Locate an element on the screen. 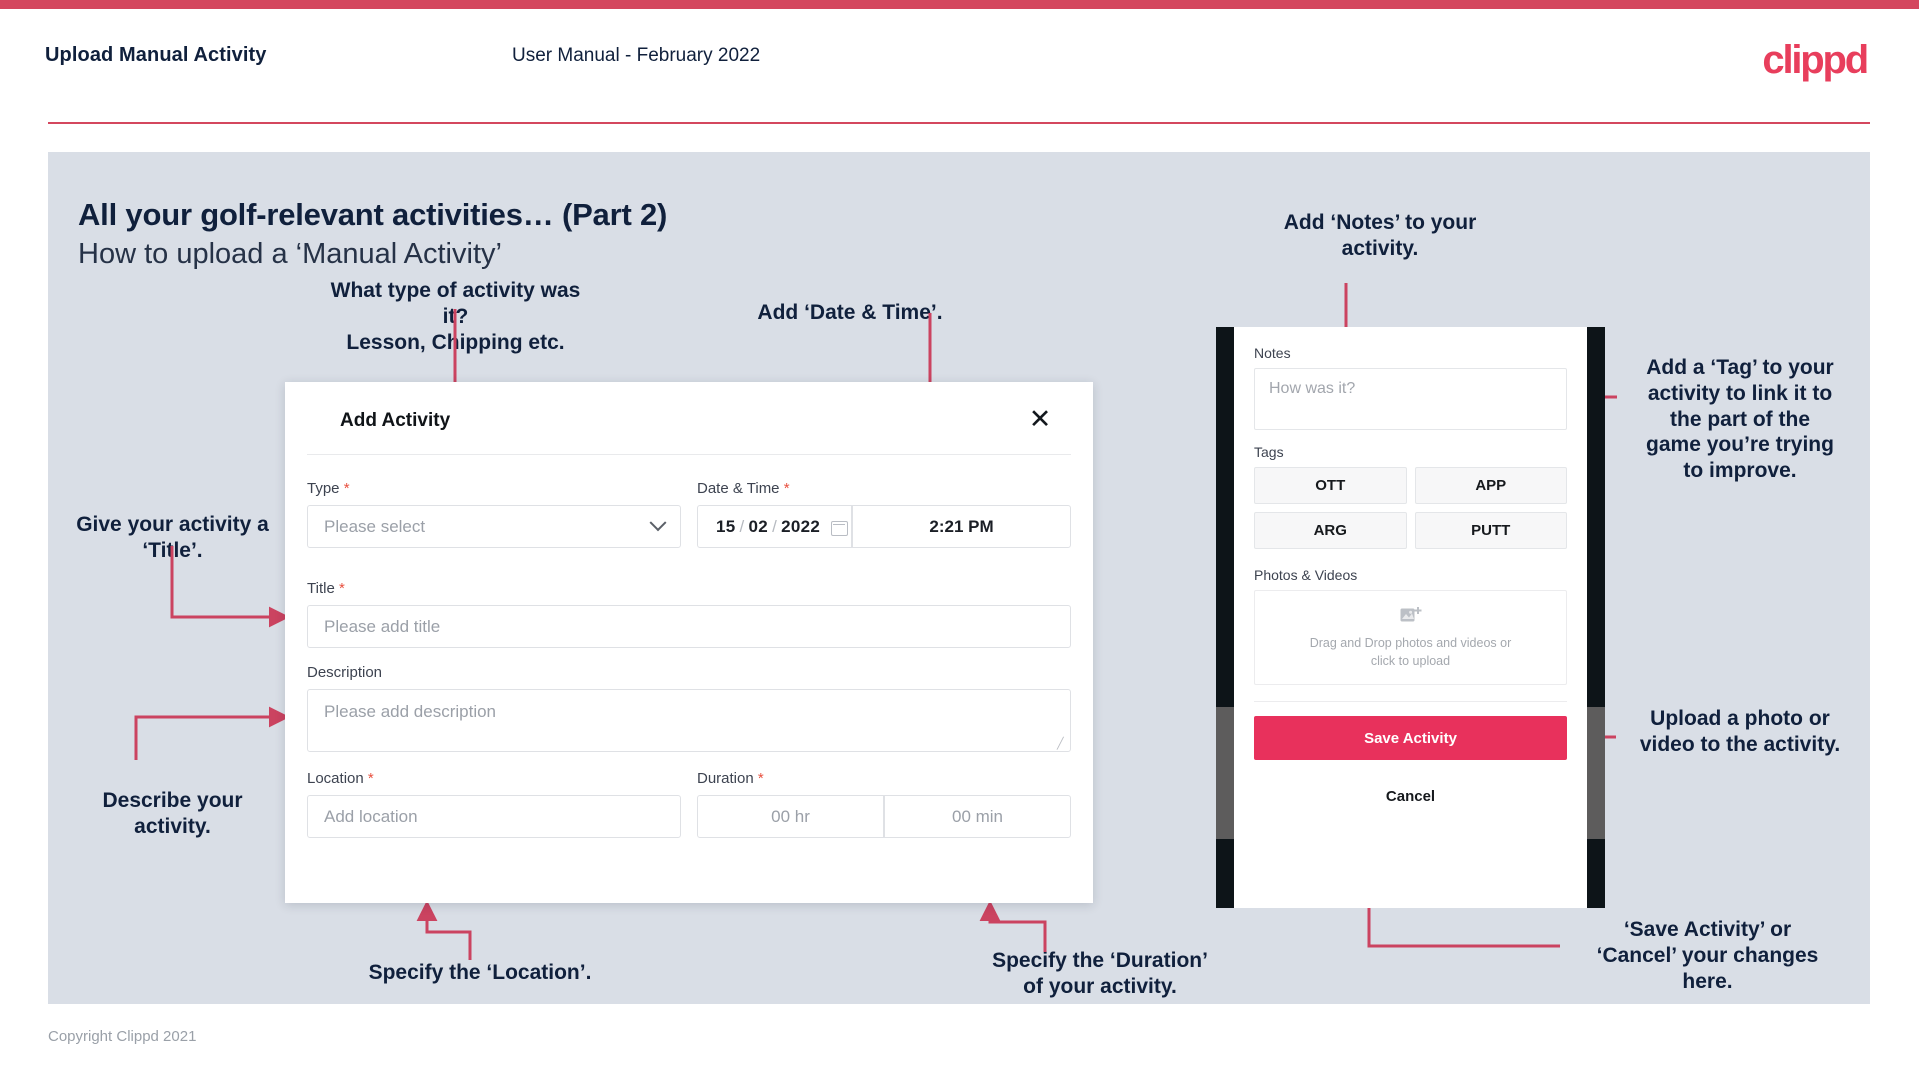  date-sep-2: / is located at coordinates (775, 526).